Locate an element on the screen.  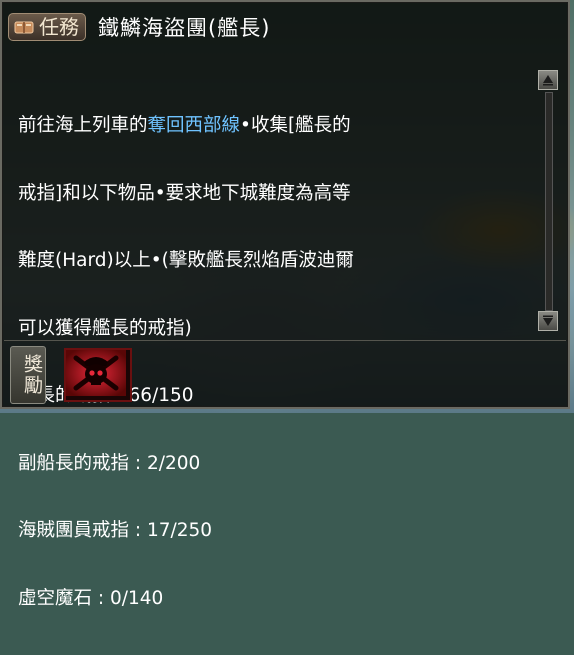
quest-badge: 任務 is located at coordinates (47, 27).